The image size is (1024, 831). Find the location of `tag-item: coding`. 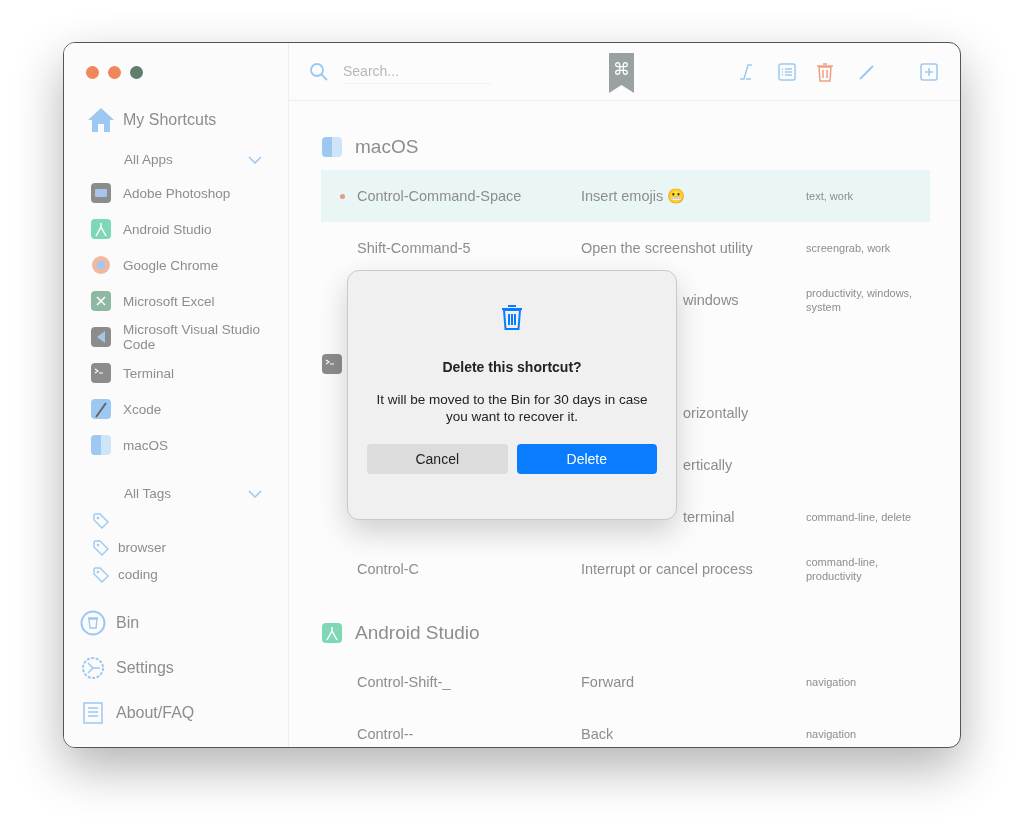

tag-item: coding is located at coordinates (176, 574).